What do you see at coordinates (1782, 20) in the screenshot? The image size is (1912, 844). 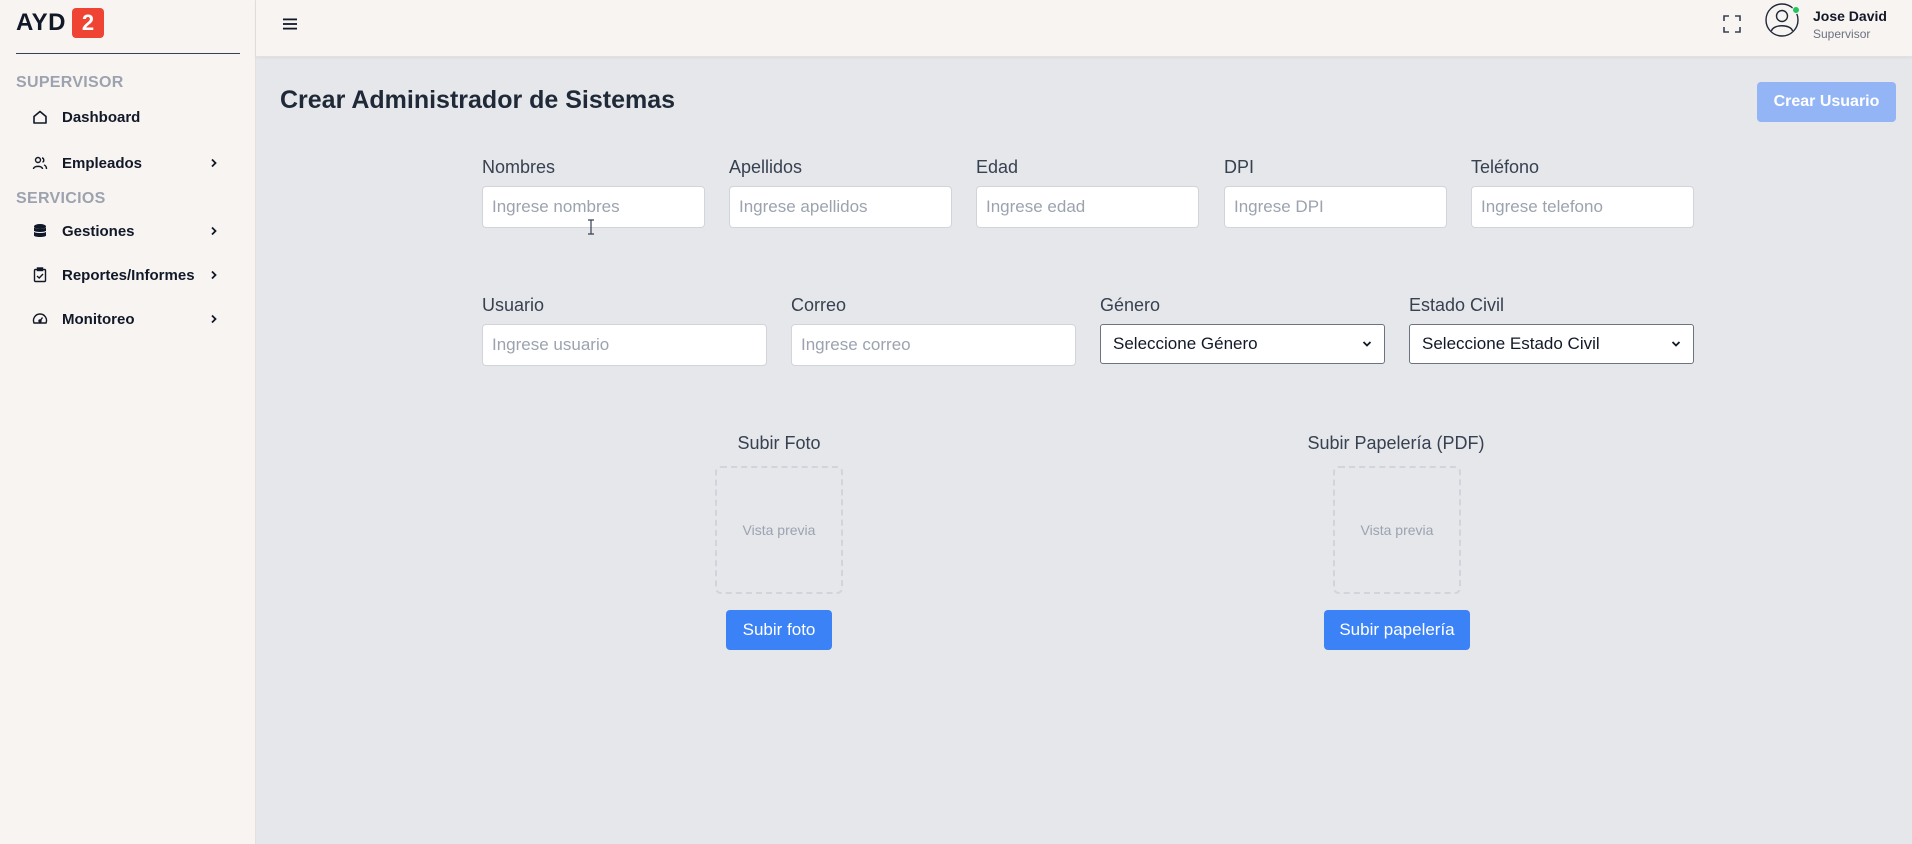 I see `avatar` at bounding box center [1782, 20].